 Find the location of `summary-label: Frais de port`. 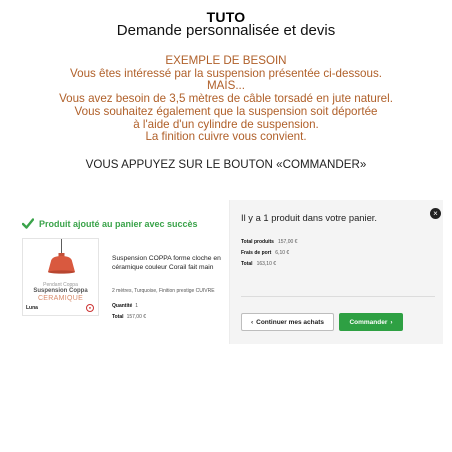

summary-label: Frais de port is located at coordinates (256, 253).